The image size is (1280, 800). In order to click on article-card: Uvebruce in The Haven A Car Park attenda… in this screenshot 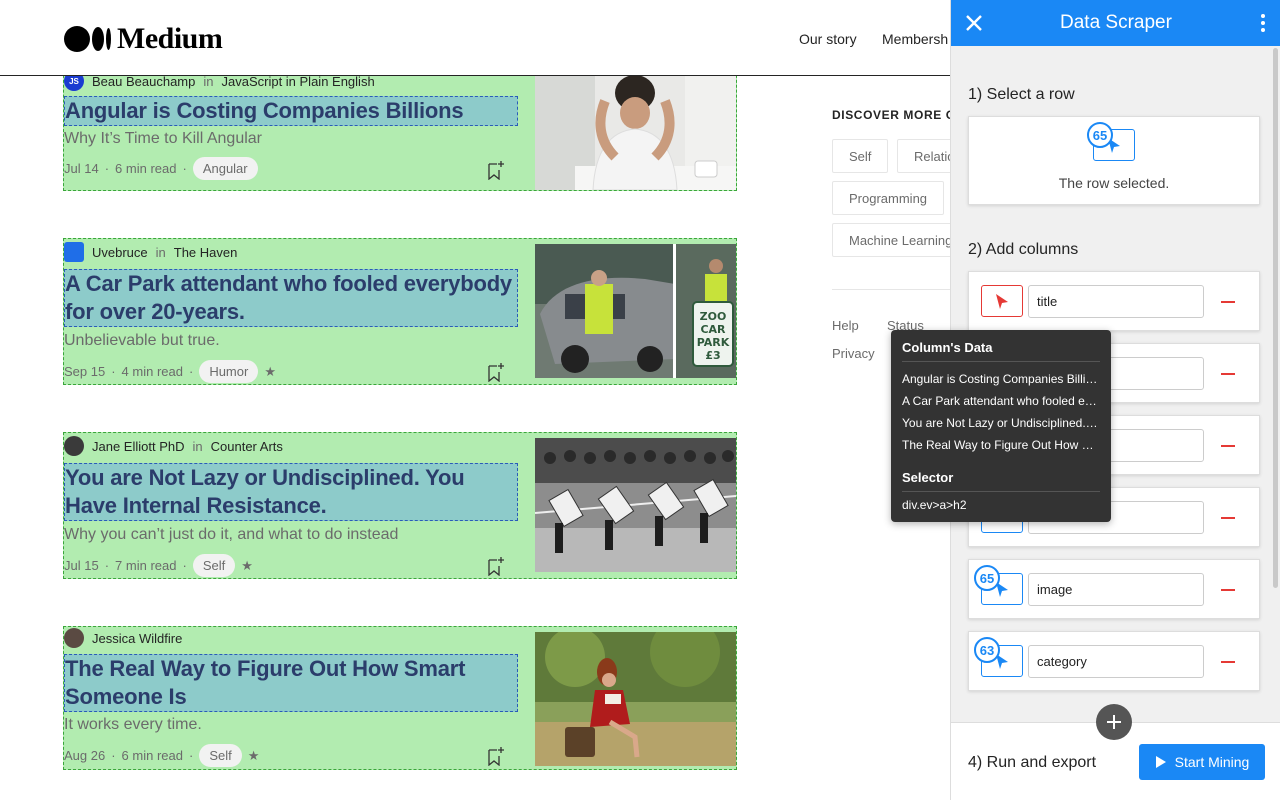, I will do `click(400, 311)`.